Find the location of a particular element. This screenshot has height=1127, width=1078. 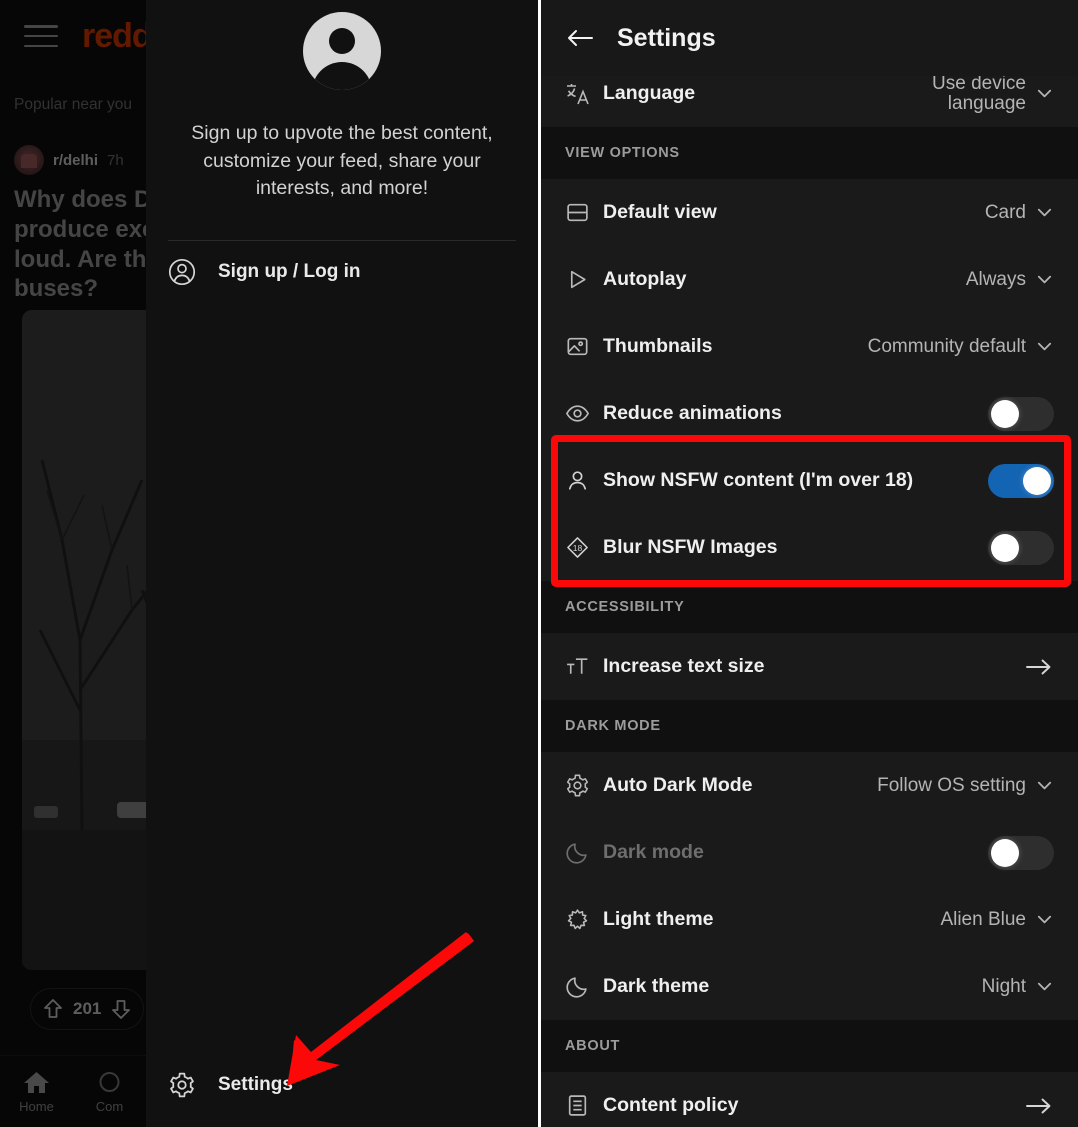

popular-near-you-label: Popular near you is located at coordinates (73, 104).